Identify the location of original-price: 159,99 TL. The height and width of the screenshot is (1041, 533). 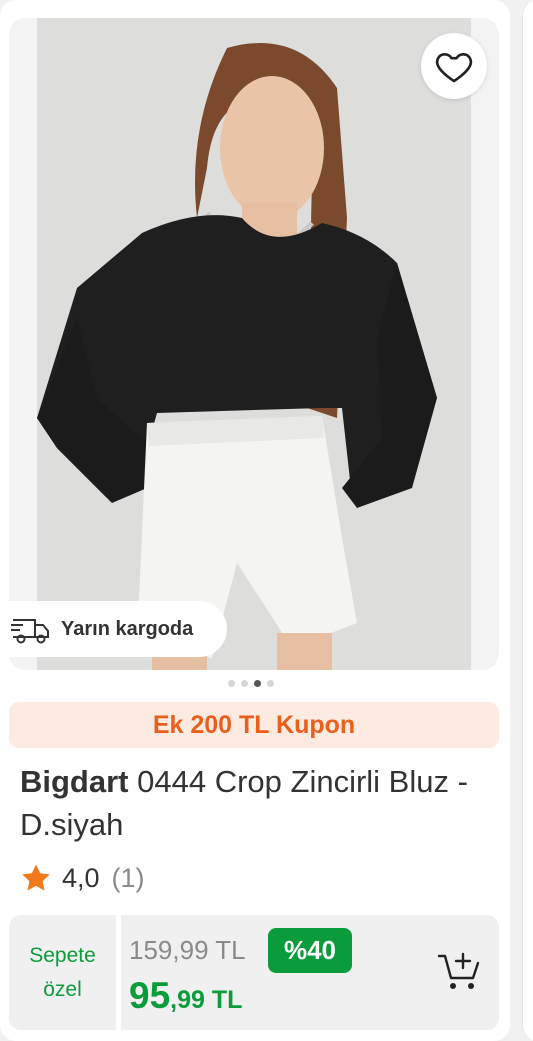
(187, 950).